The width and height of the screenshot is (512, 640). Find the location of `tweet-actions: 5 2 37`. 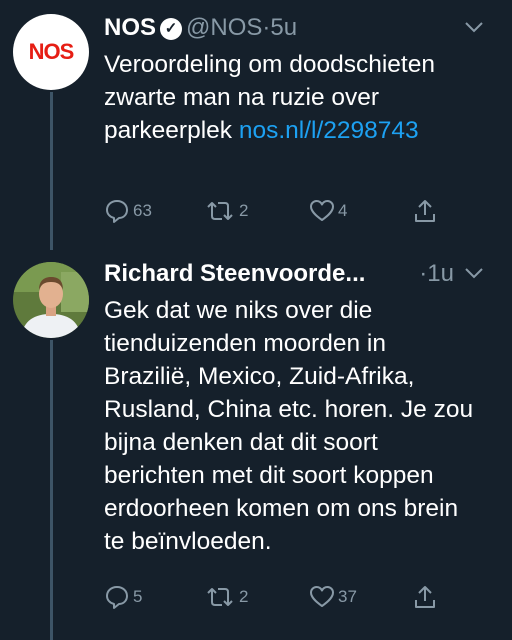

tweet-actions: 5 2 37 is located at coordinates (274, 599).